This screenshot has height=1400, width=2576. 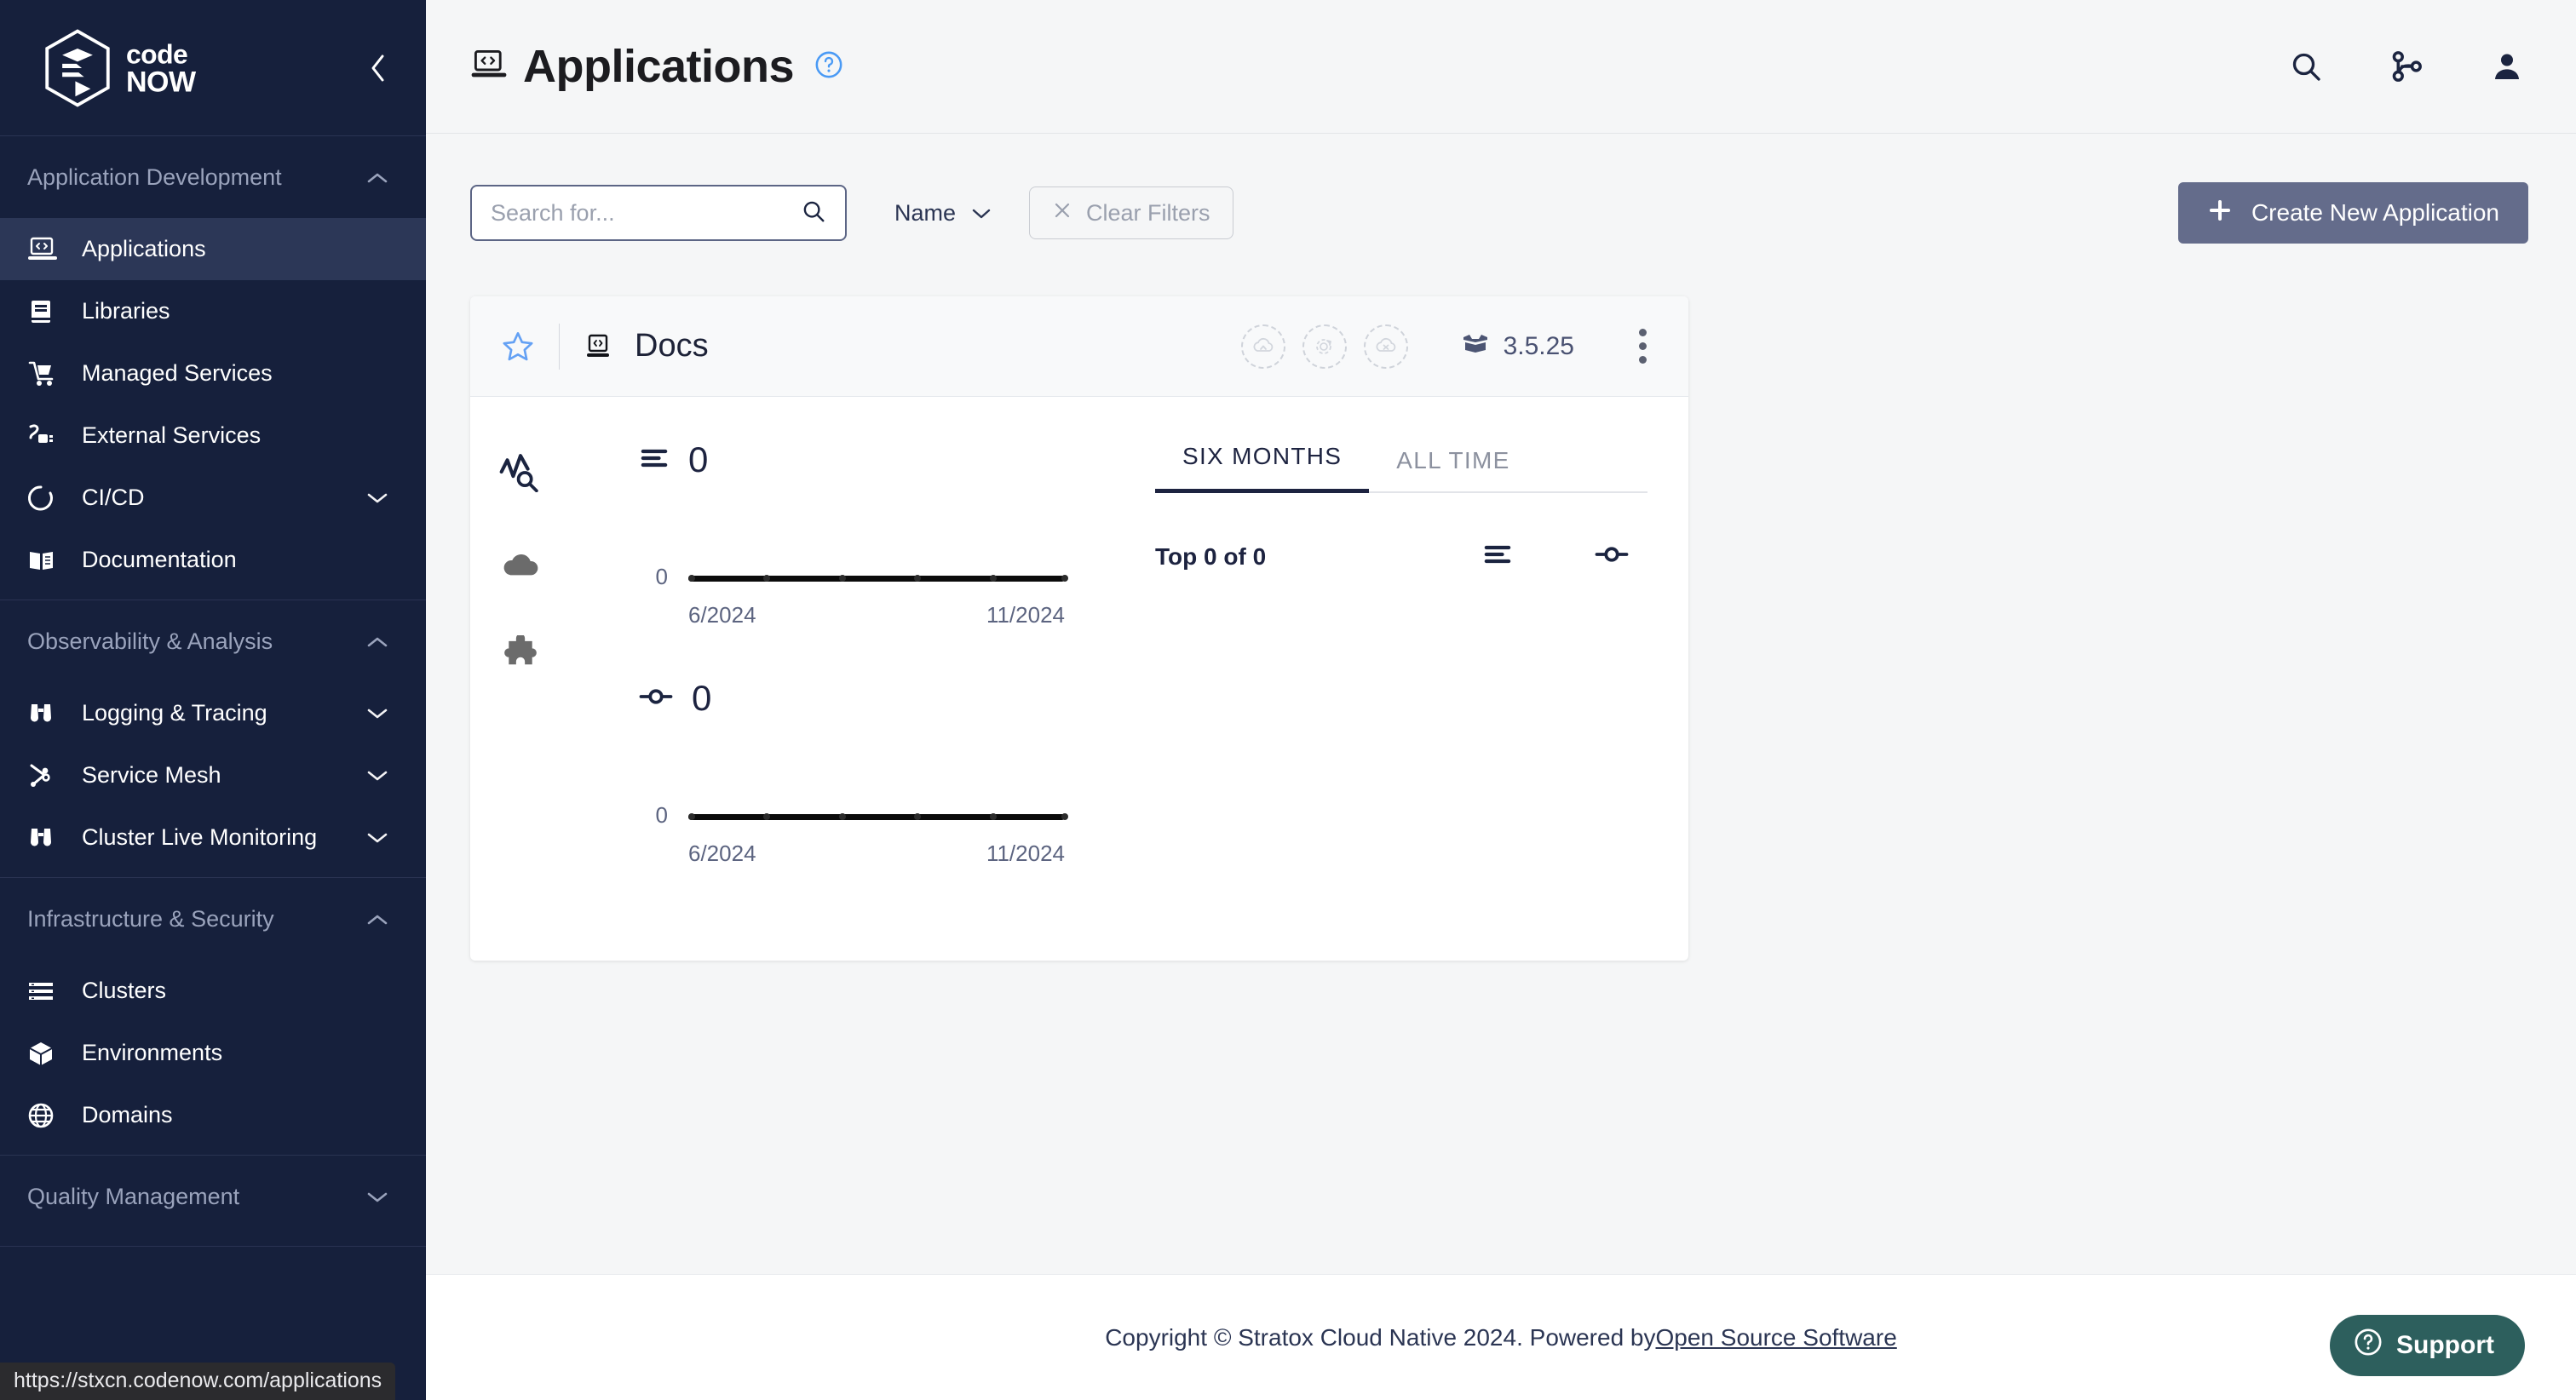 I want to click on application-version: 3.5.25, so click(x=1518, y=346).